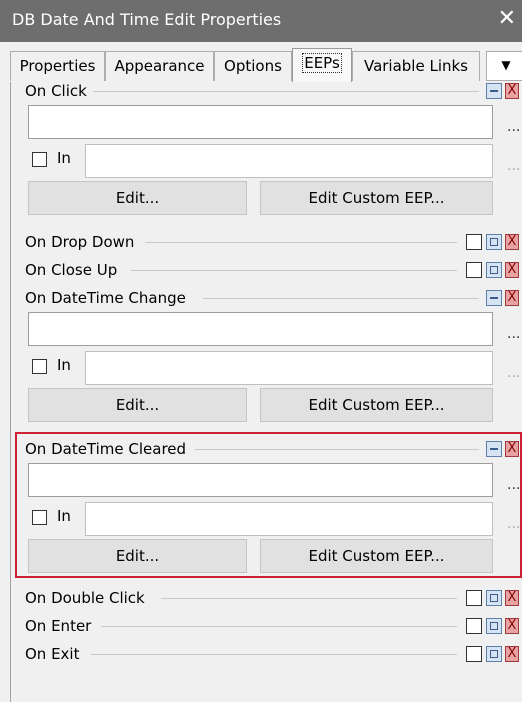  I want to click on on-datetime-change-in-input, so click(289, 368).